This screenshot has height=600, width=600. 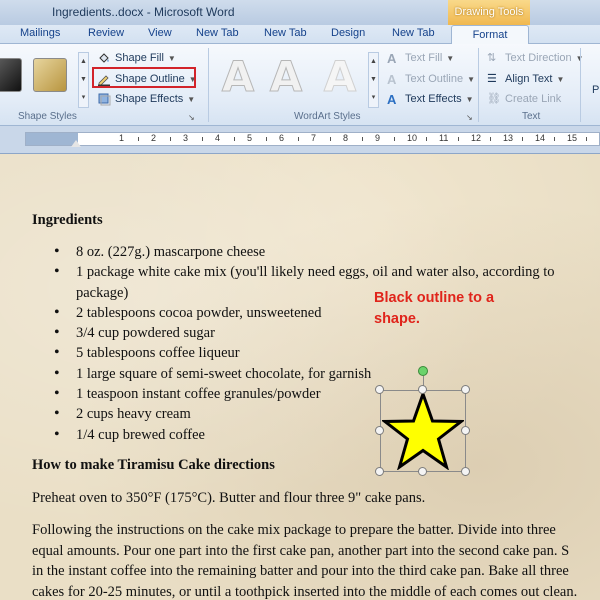 What do you see at coordinates (424, 58) in the screenshot?
I see `text-fill-label: Text Fill` at bounding box center [424, 58].